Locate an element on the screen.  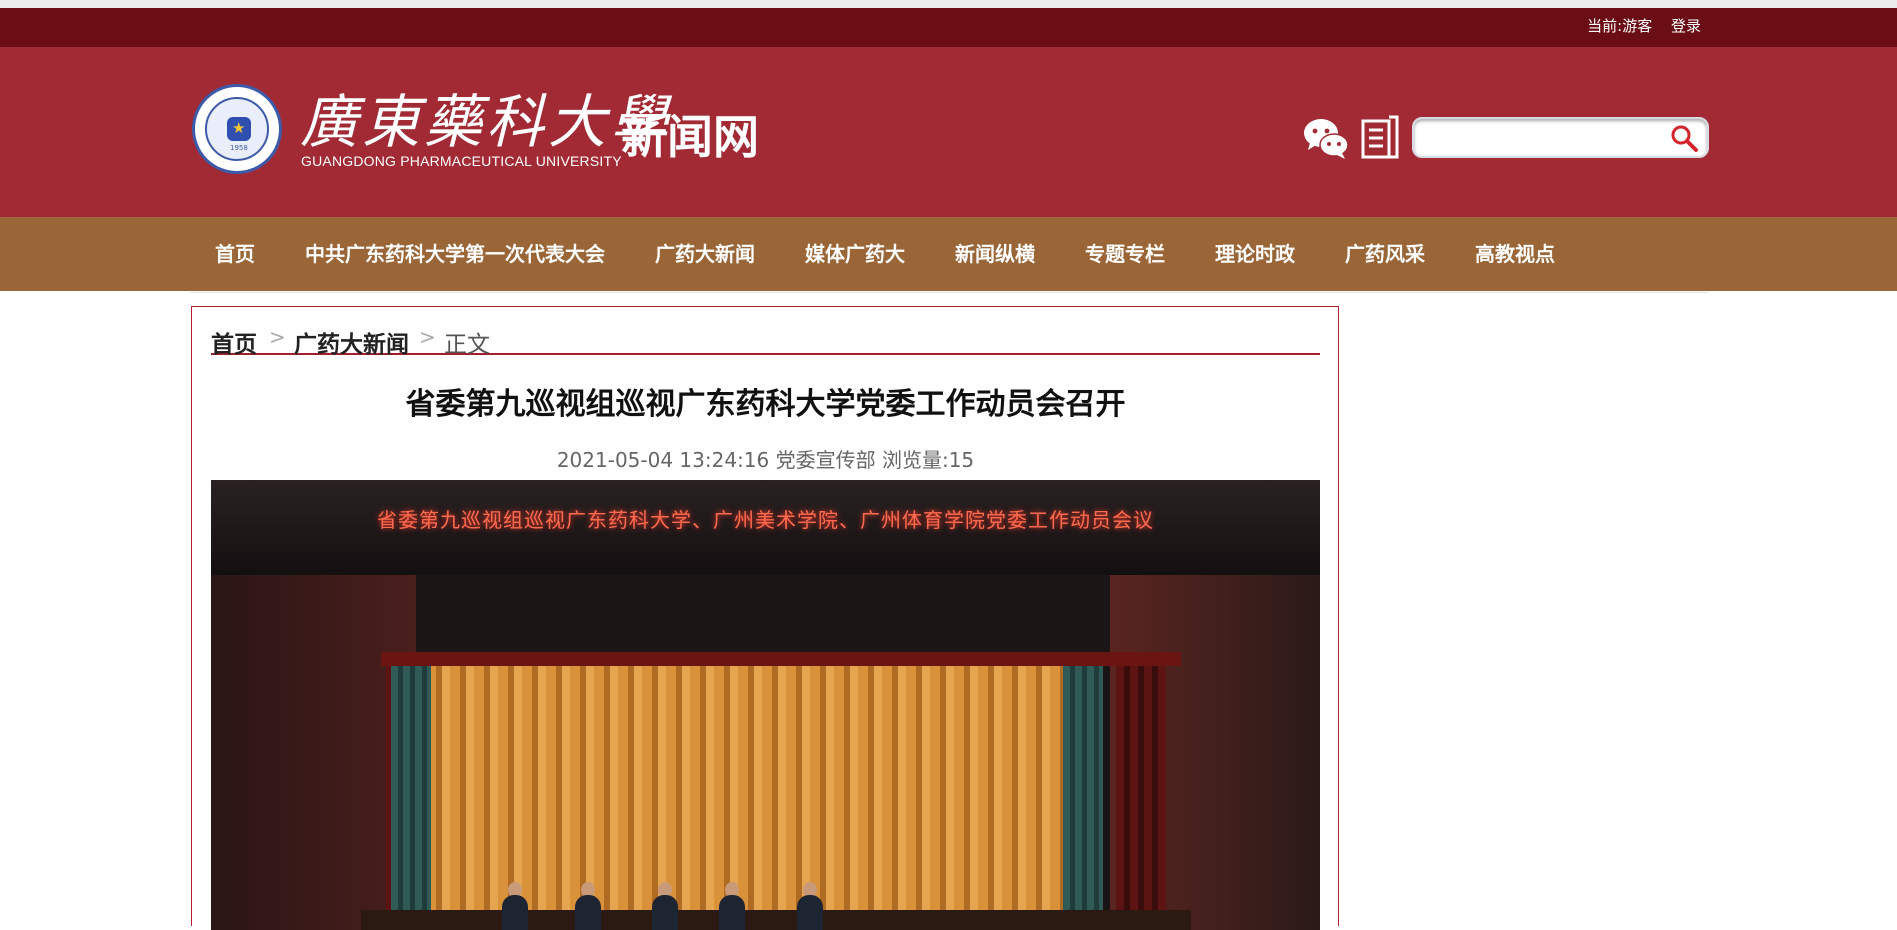
breadcrumb-current: 正文 is located at coordinates (467, 345).